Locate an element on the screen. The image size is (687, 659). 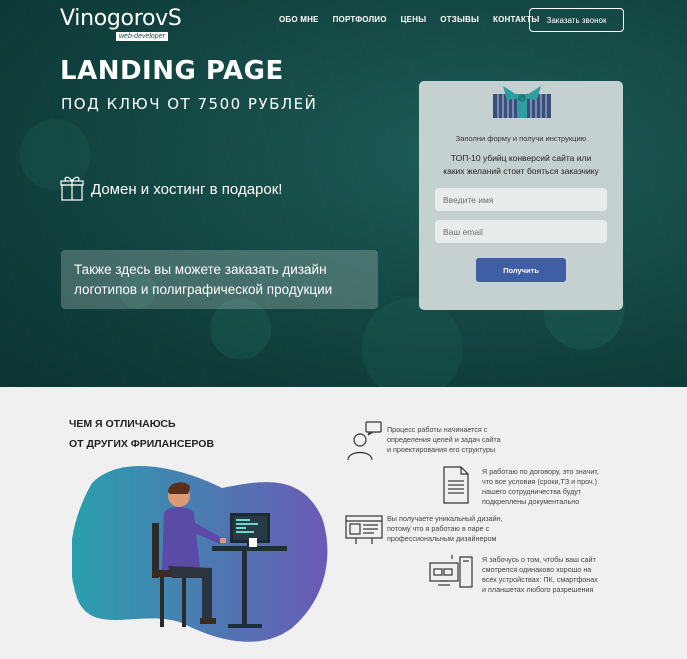
feature-3-line: потому что я работаю в паре с is located at coordinates (438, 528).